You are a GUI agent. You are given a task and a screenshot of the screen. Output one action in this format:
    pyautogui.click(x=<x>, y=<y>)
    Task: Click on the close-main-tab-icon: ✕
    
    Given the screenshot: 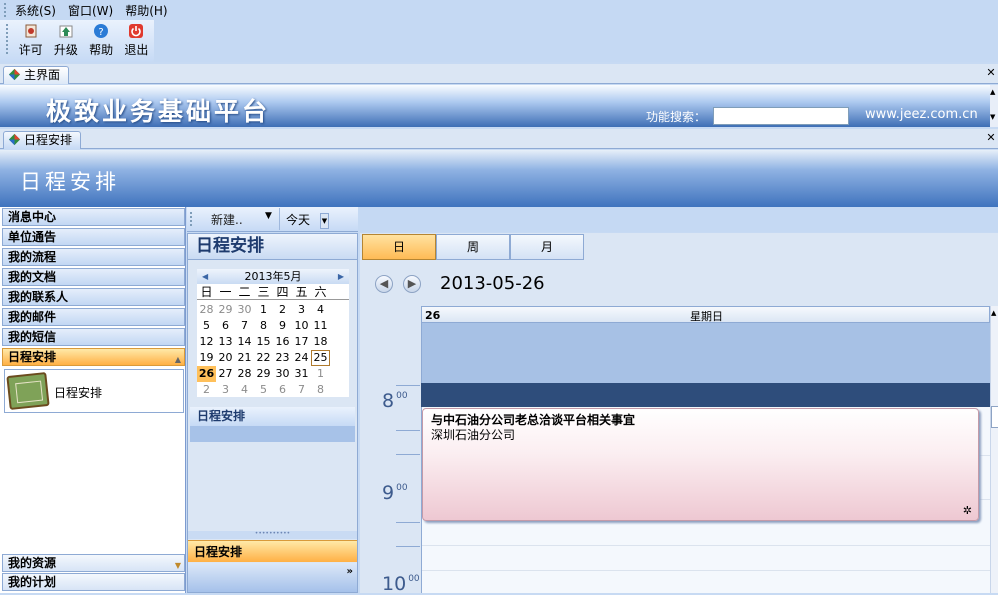 What is the action you would take?
    pyautogui.click(x=991, y=73)
    